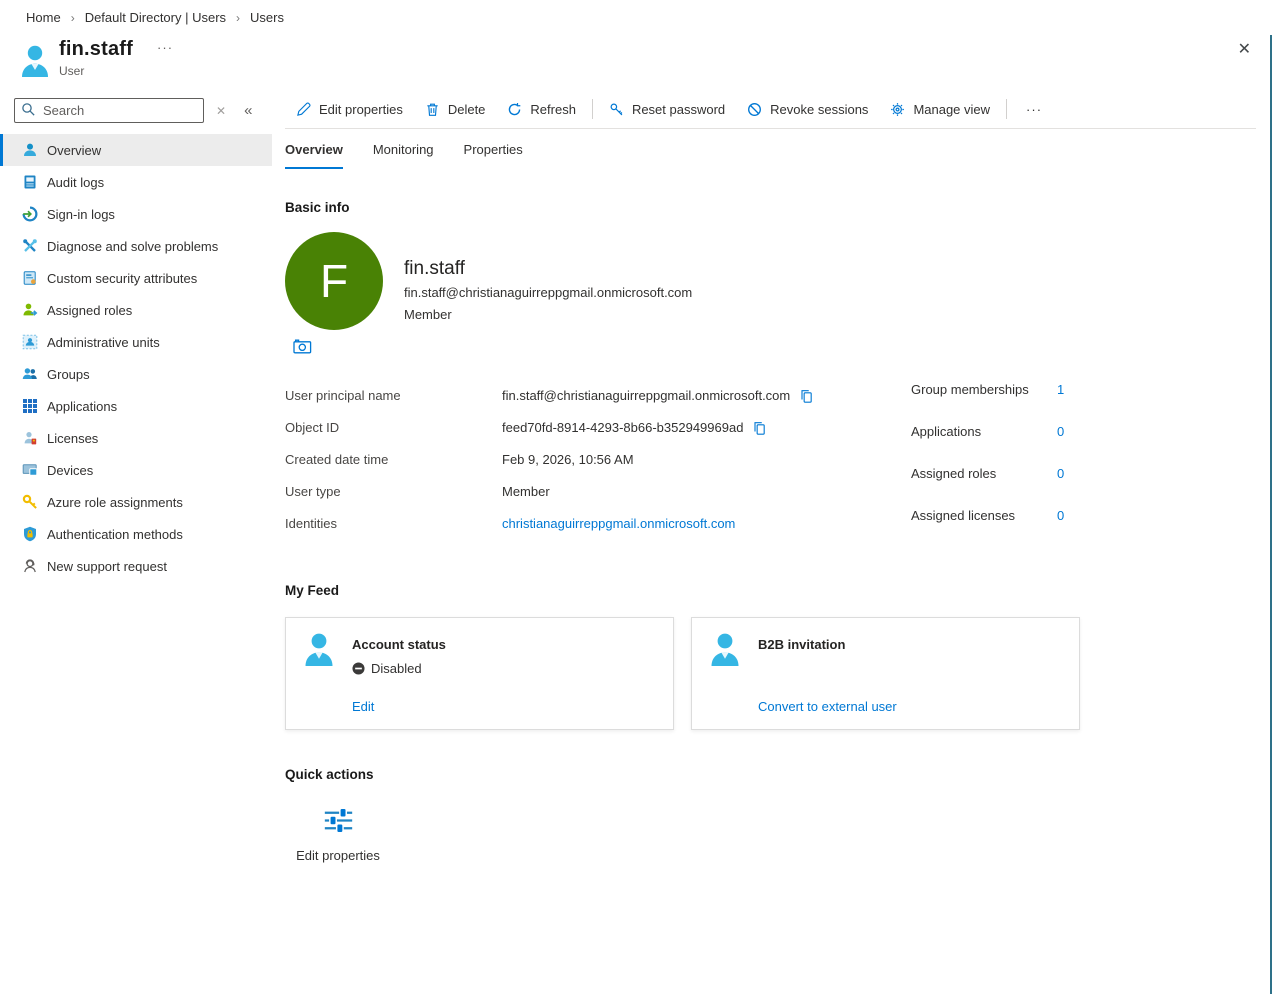 This screenshot has width=1277, height=994. Describe the element at coordinates (136, 438) in the screenshot. I see `sidebar-item-licenses: Licenses` at that location.